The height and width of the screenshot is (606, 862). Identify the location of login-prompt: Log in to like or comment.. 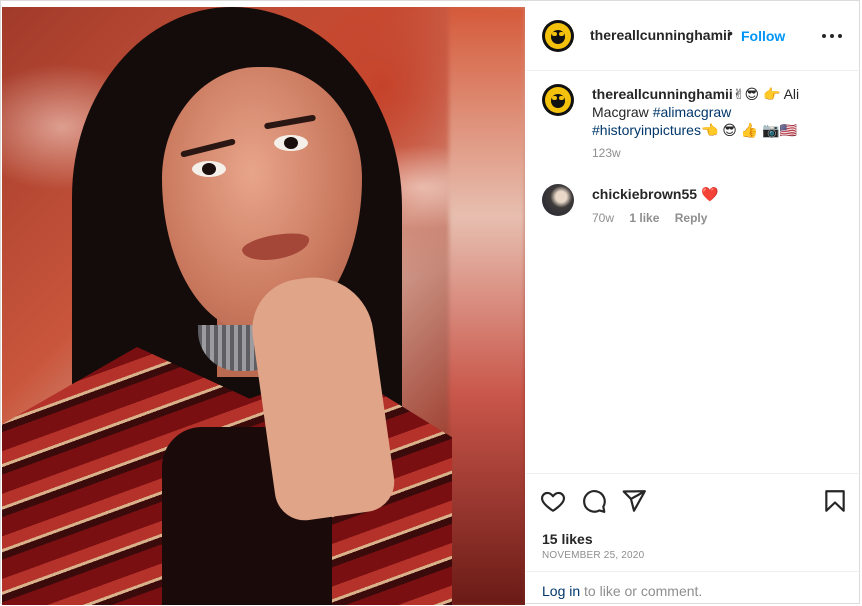
(622, 591).